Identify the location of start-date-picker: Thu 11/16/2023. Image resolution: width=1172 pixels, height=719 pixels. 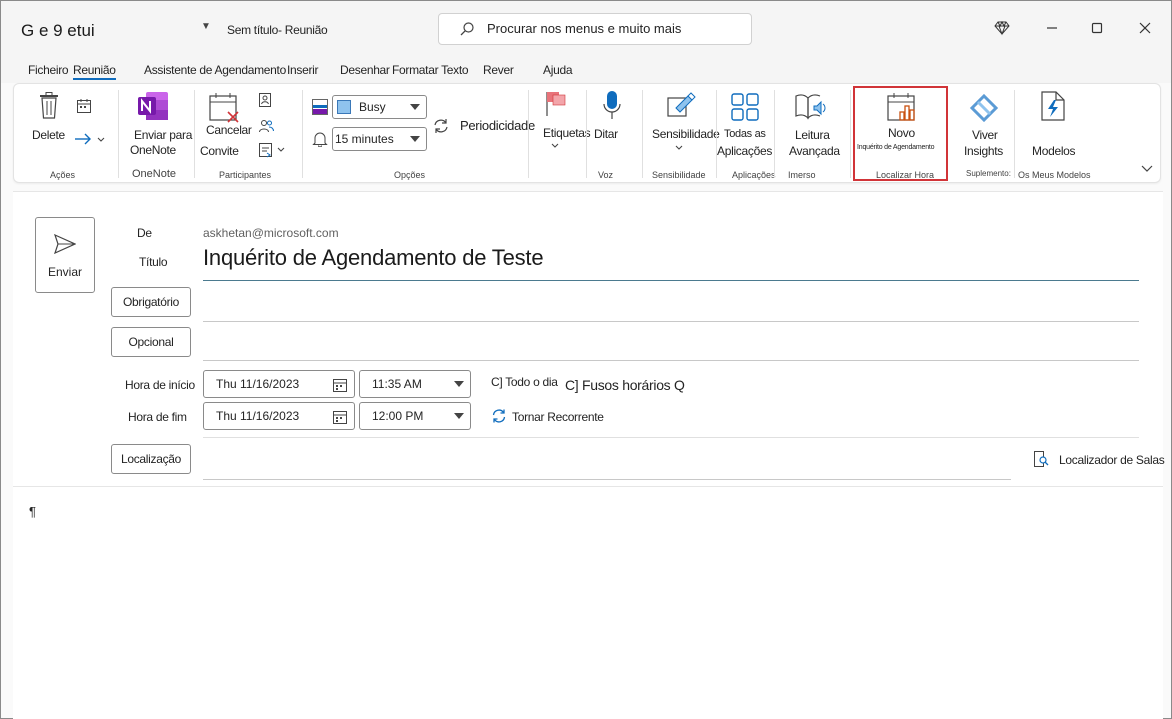
(279, 384).